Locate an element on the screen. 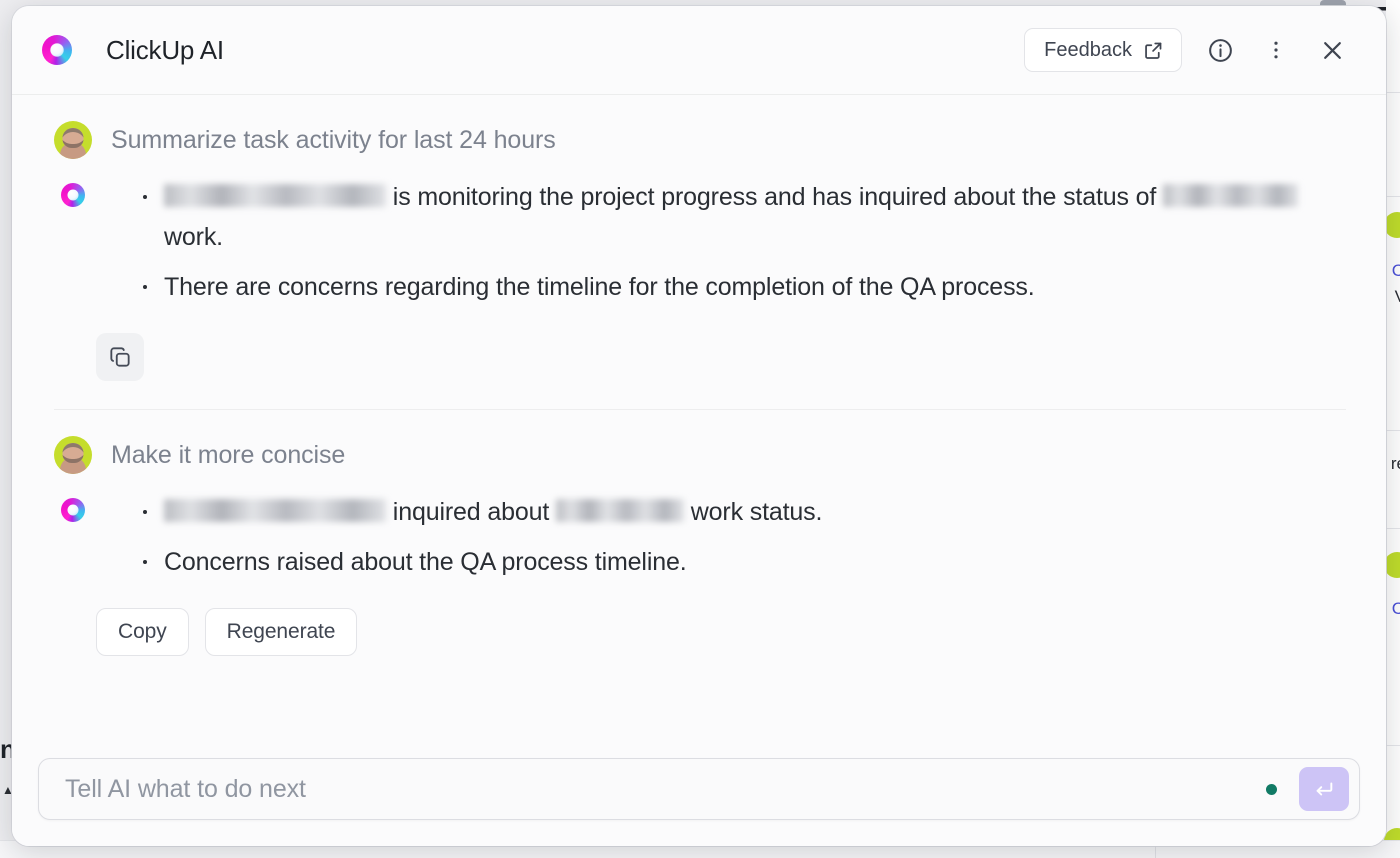  info-circle-icon is located at coordinates (1220, 50).